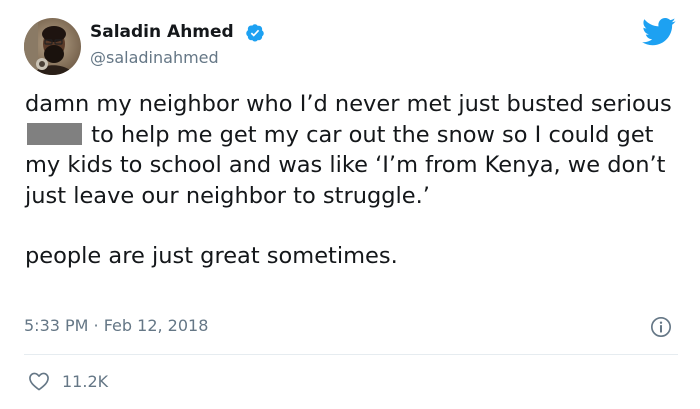 This screenshot has height=409, width=700. Describe the element at coordinates (255, 33) in the screenshot. I see `verified-badge-icon` at that location.